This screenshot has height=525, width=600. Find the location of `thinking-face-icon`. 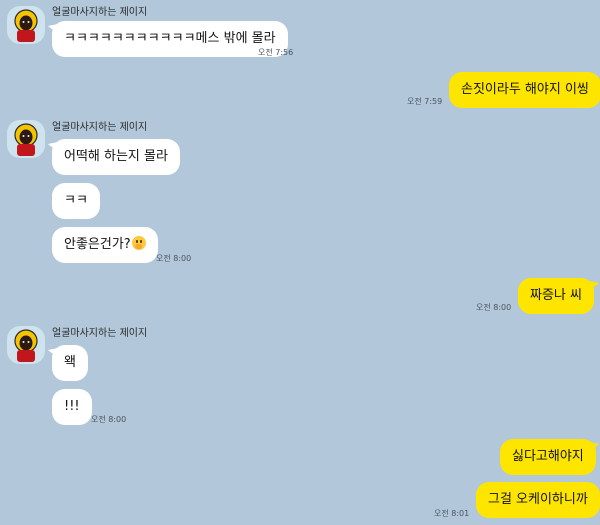

thinking-face-icon is located at coordinates (138, 243).